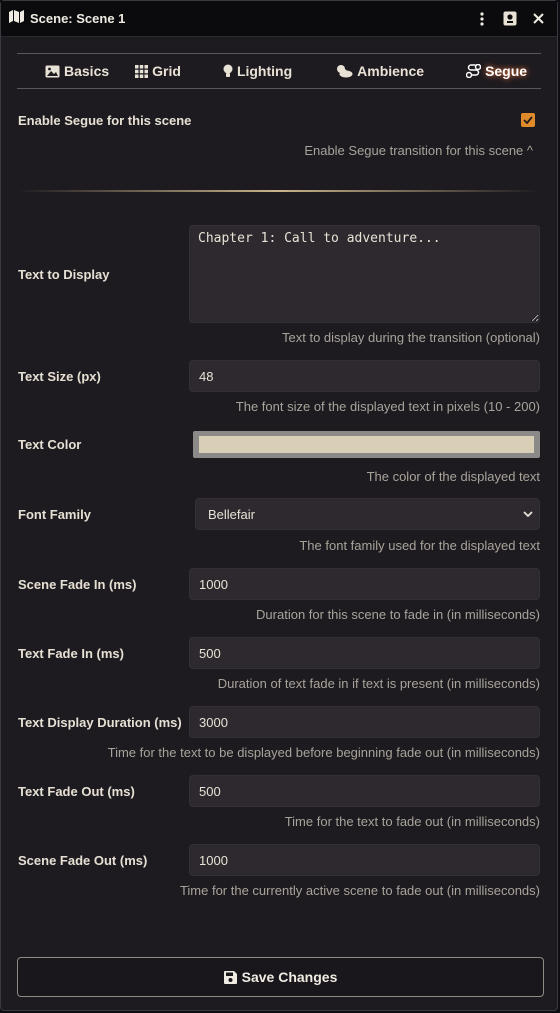 The width and height of the screenshot is (560, 1013). Describe the element at coordinates (538, 19) in the screenshot. I see `close-icon` at that location.